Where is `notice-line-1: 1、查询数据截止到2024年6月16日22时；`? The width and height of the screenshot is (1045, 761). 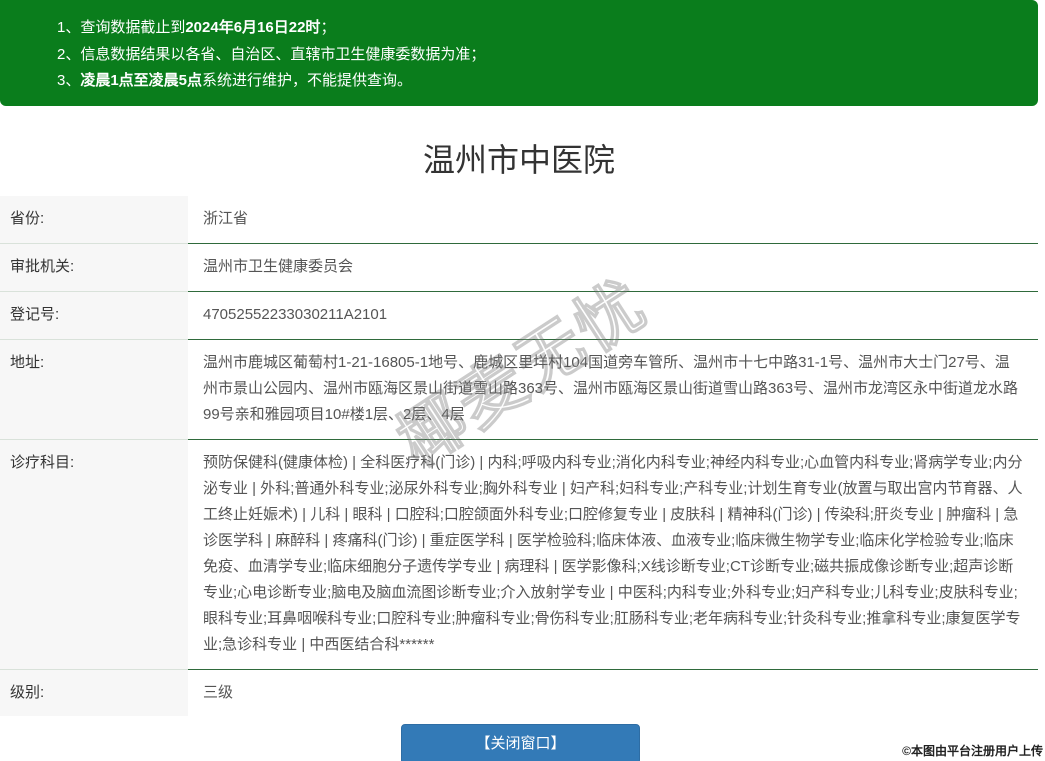
notice-line-1: 1、查询数据截止到2024年6月16日22时； is located at coordinates (547, 28).